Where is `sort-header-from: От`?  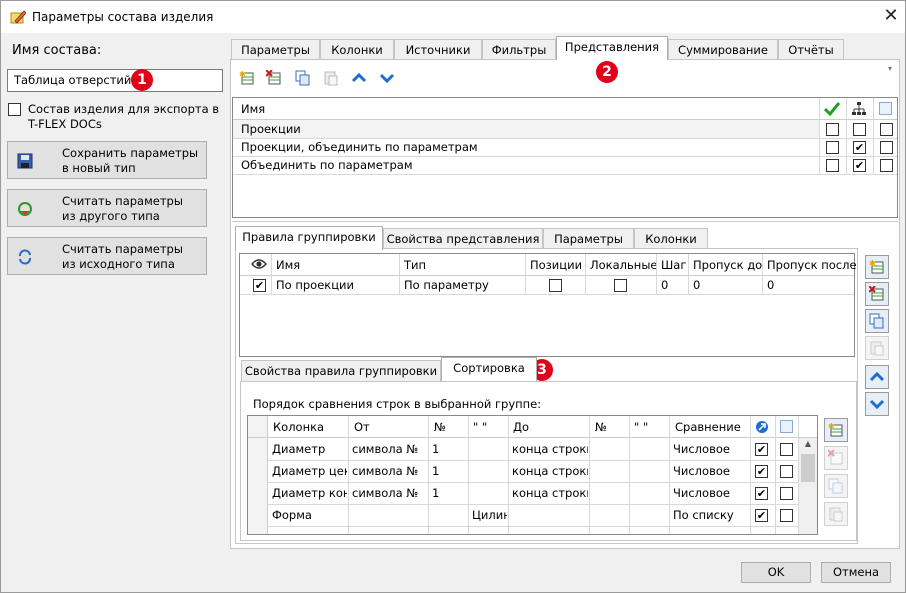
sort-header-from: От is located at coordinates (362, 427).